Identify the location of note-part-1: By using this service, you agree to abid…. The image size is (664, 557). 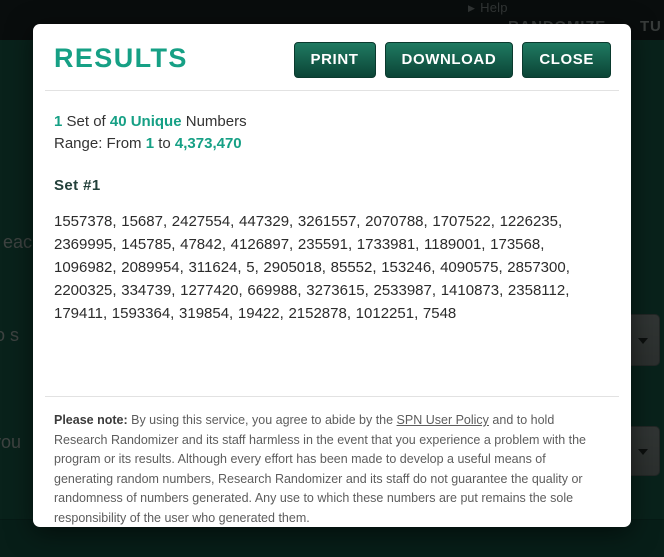
(262, 420).